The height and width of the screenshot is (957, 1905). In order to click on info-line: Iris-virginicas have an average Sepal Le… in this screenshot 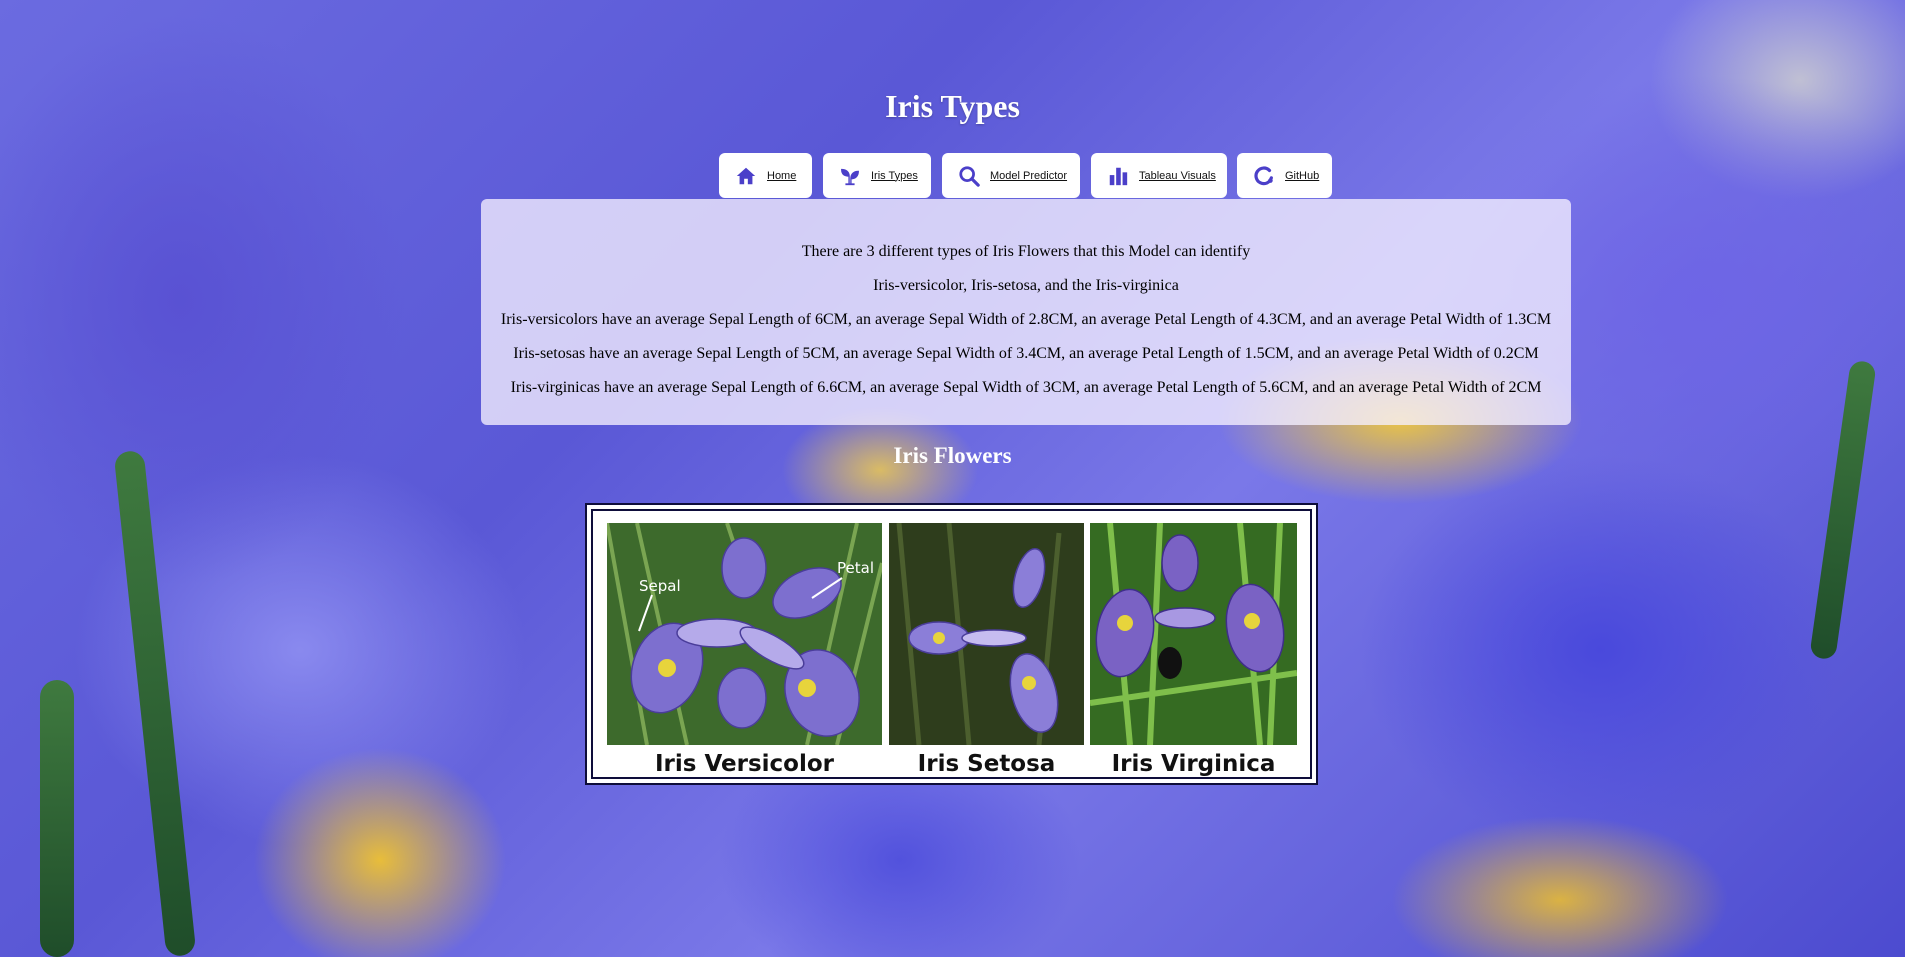, I will do `click(1026, 387)`.